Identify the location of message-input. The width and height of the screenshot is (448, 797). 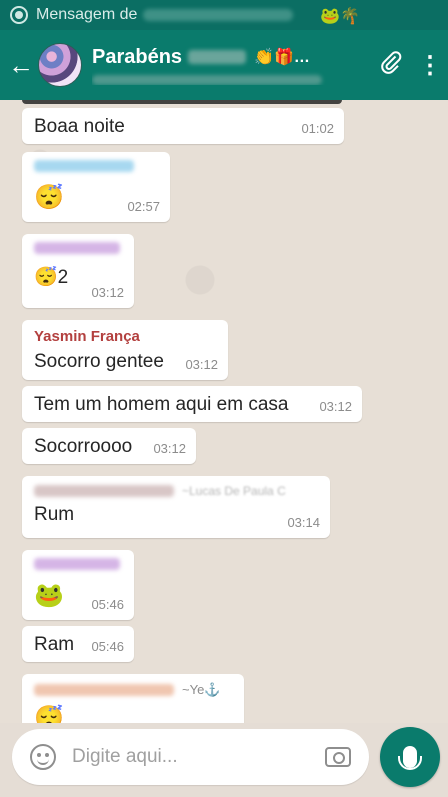
(198, 757).